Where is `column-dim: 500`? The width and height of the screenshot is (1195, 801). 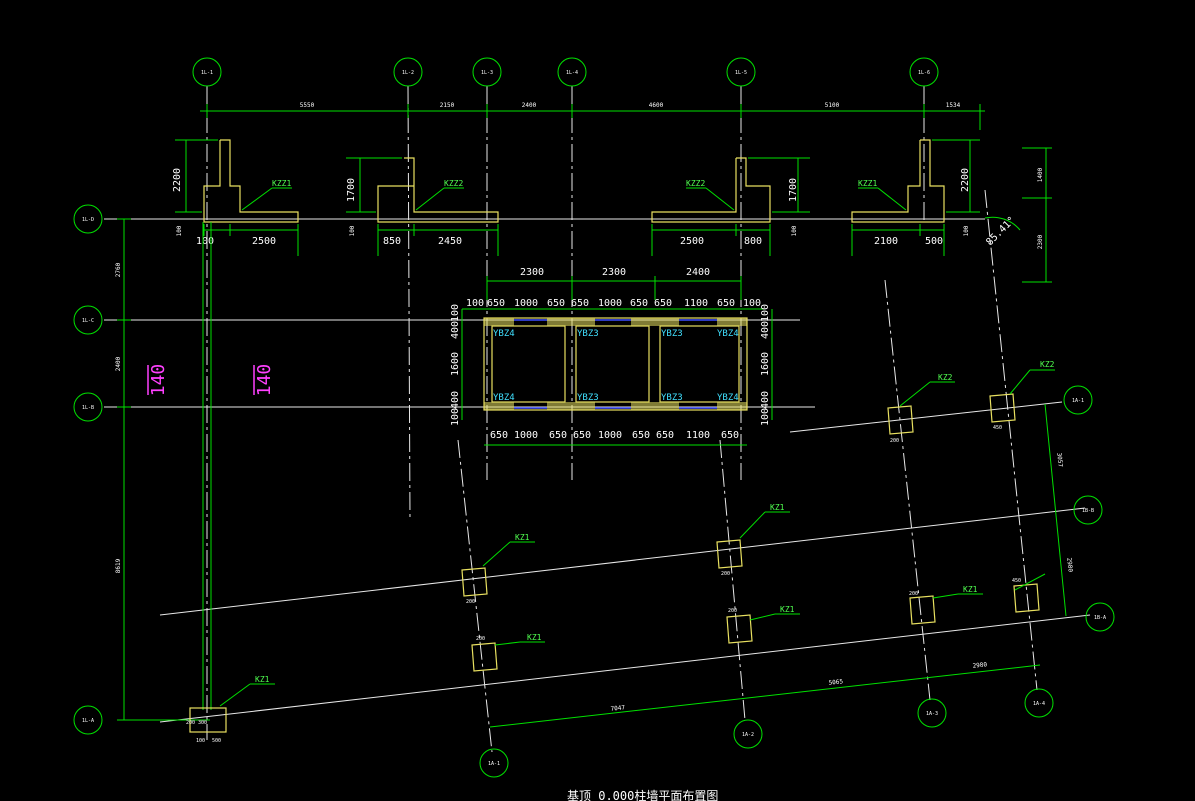
column-dim: 500 is located at coordinates (216, 741).